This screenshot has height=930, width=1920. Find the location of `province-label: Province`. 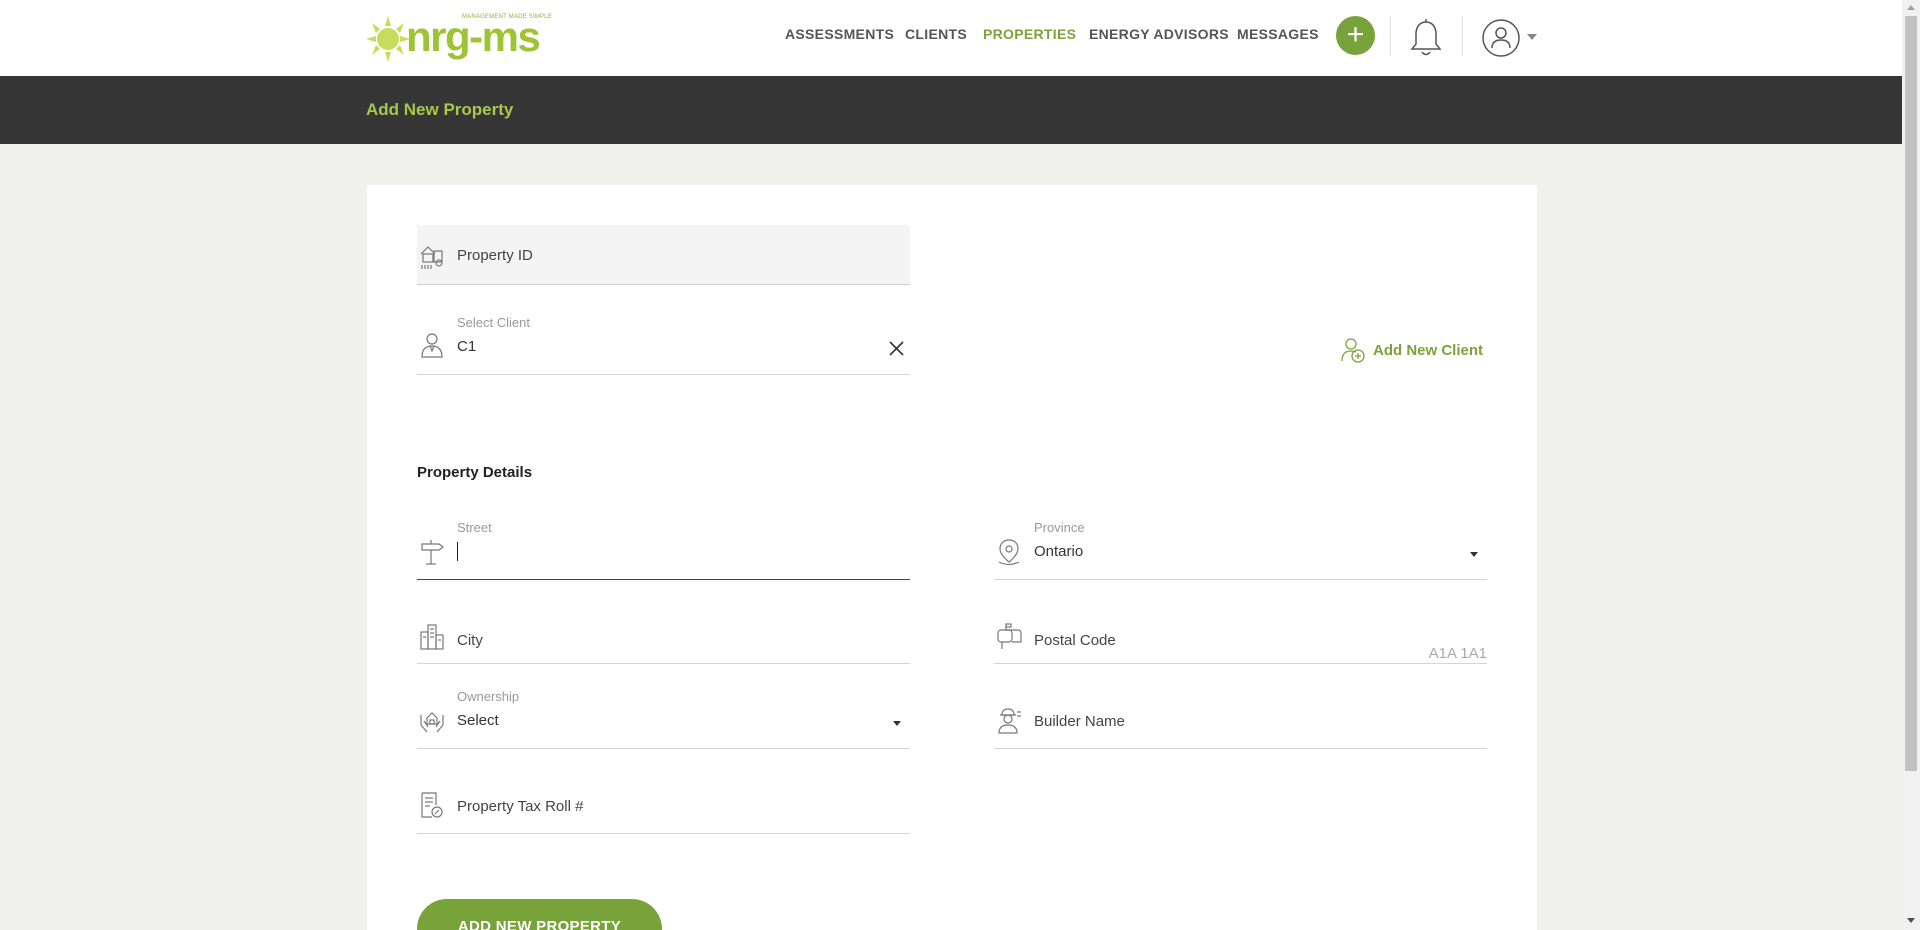

province-label: Province is located at coordinates (1059, 527).